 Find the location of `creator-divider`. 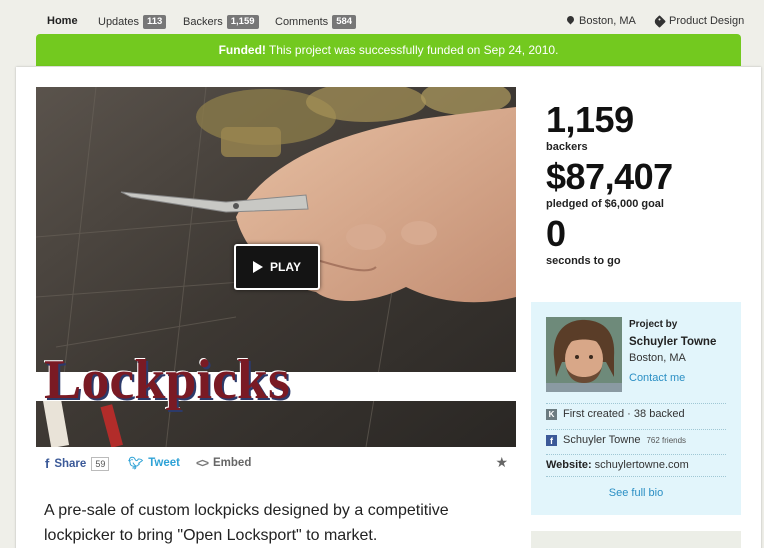

creator-divider is located at coordinates (636, 476).